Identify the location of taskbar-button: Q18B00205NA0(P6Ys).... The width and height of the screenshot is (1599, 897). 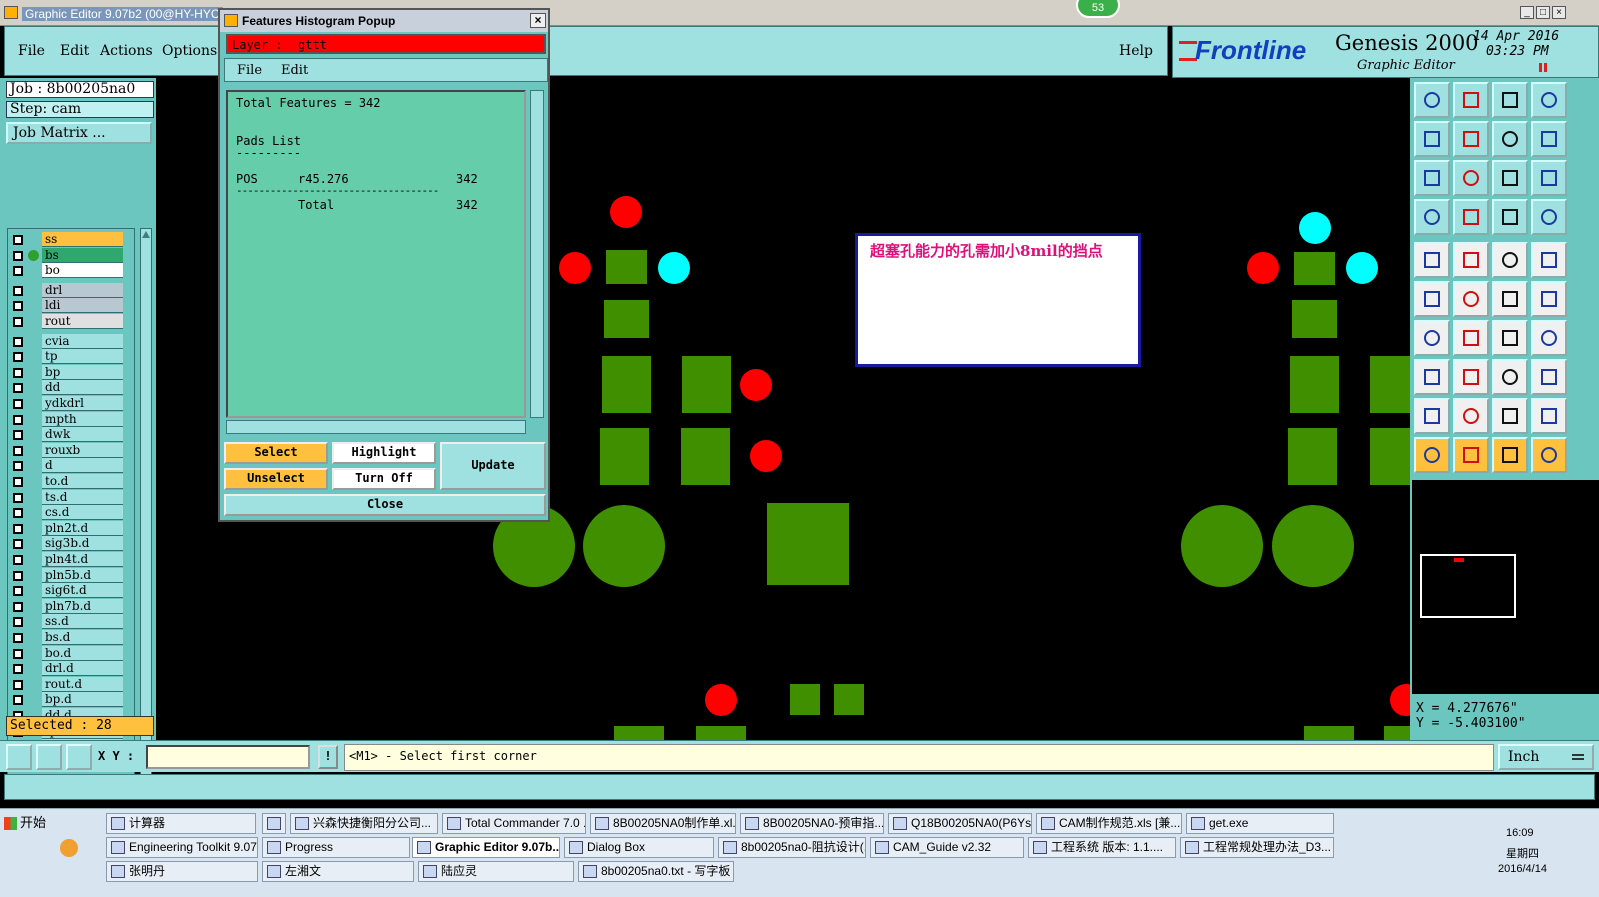
(960, 823).